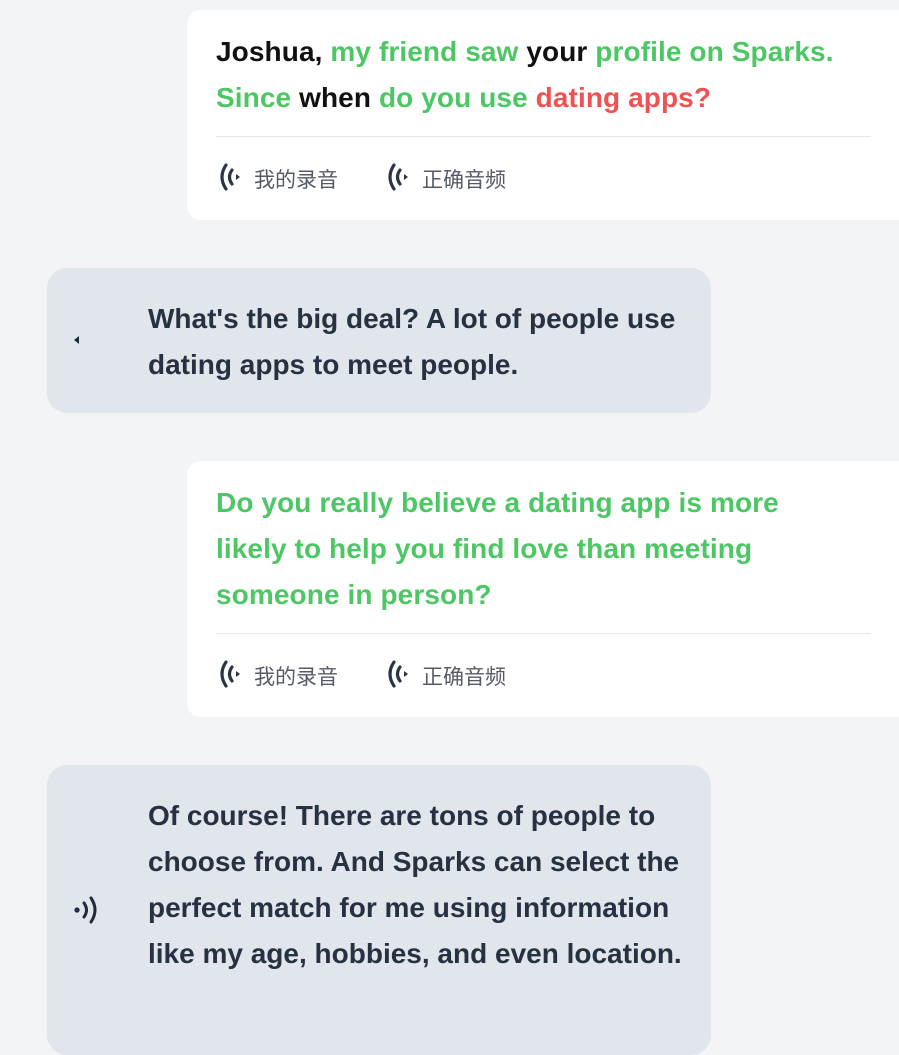 This screenshot has width=899, height=1055. What do you see at coordinates (453, 97) in the screenshot?
I see `word-segment: do you use` at bounding box center [453, 97].